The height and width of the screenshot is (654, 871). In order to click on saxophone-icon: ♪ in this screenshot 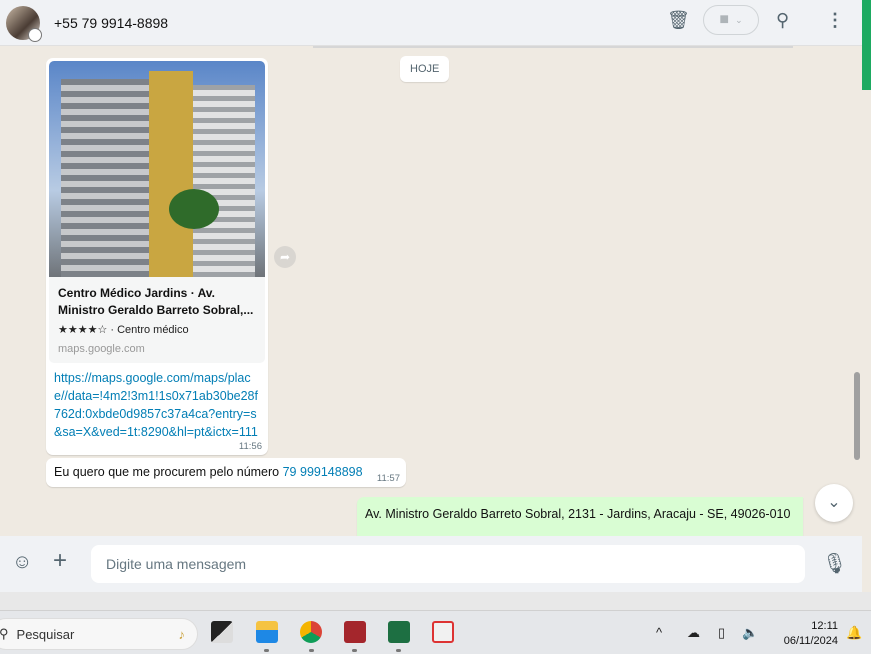, I will do `click(182, 634)`.